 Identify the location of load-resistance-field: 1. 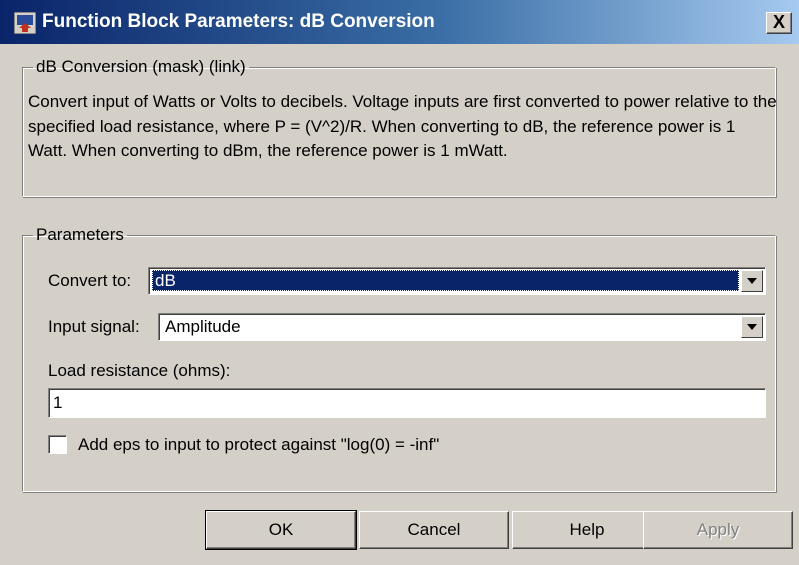
(407, 403).